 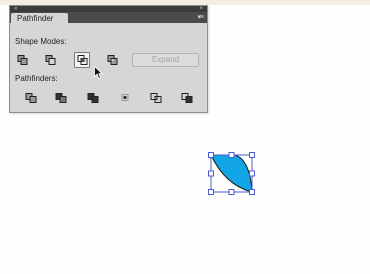 I want to click on divide-button, so click(x=30, y=98).